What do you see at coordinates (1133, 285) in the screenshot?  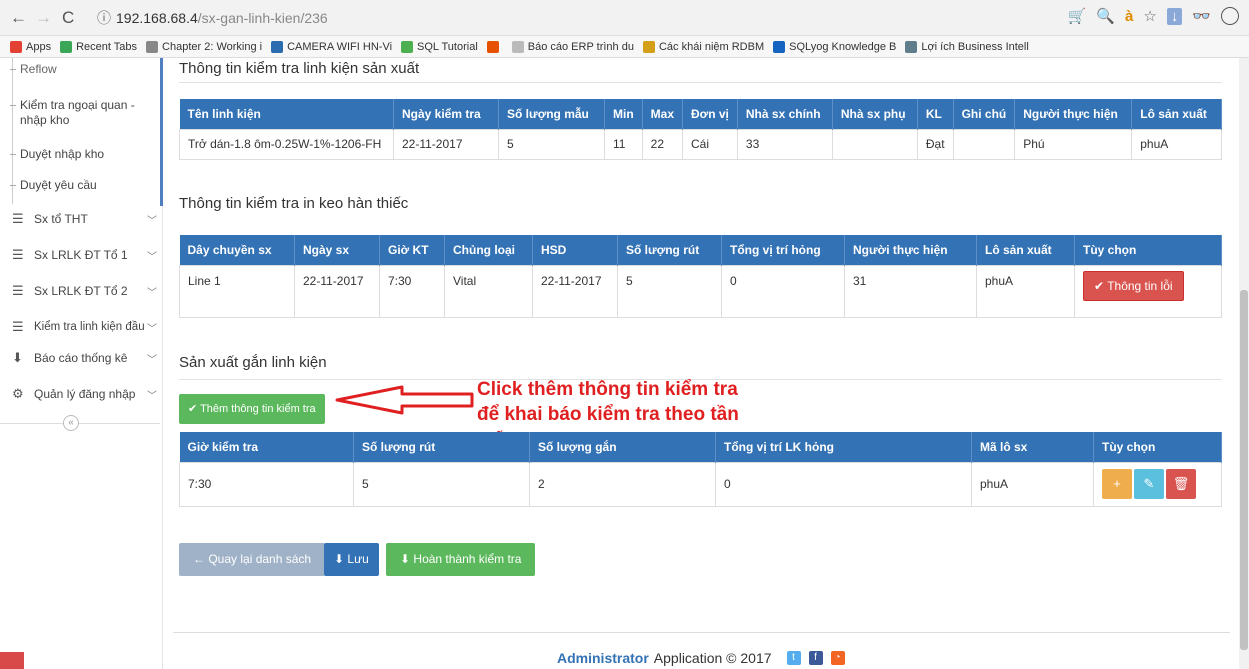 I see `error-info-button: ✔ Thông tin lỗi` at bounding box center [1133, 285].